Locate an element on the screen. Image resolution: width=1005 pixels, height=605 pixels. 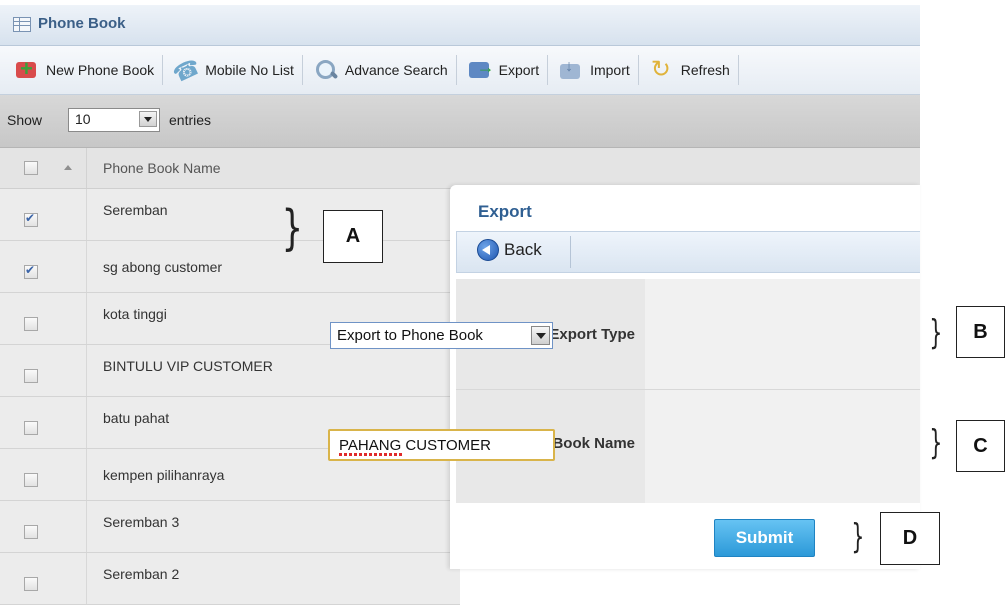
refresh-label: Refresh is located at coordinates (705, 70).